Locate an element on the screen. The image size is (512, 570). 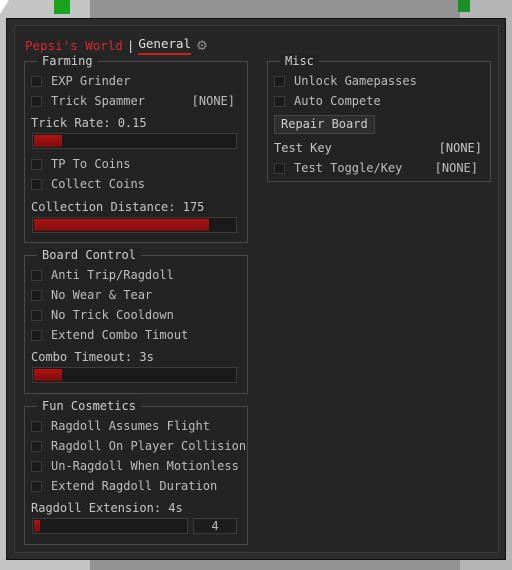
ragdoll-flight-toggle: Ragdoll Assumes Flight is located at coordinates (120, 426).